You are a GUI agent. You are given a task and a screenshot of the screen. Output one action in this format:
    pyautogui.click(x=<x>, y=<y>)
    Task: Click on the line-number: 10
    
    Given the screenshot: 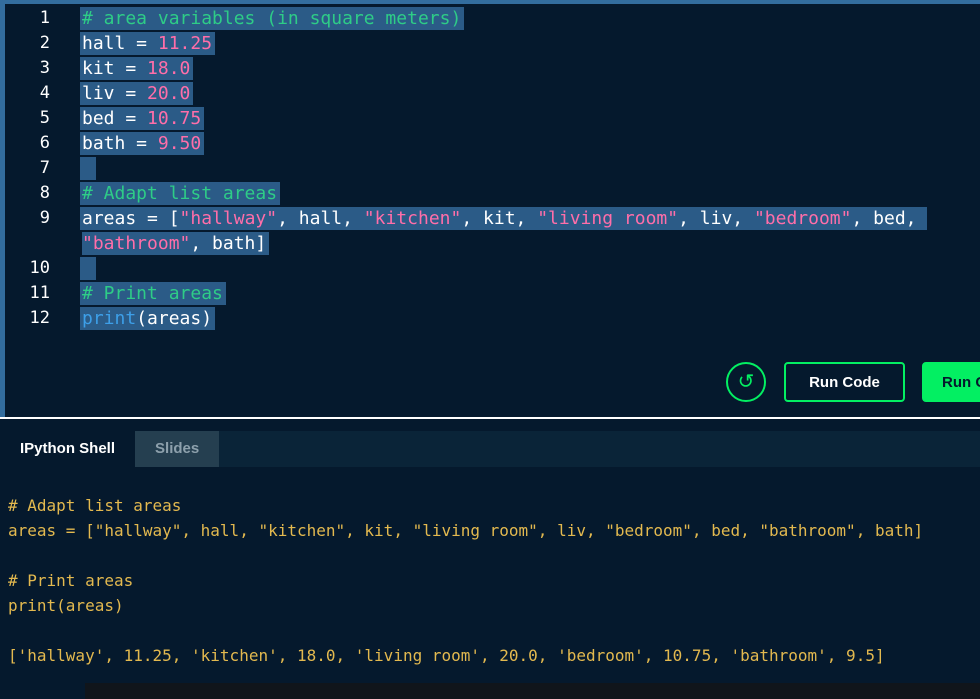 What is the action you would take?
    pyautogui.click(x=39, y=268)
    